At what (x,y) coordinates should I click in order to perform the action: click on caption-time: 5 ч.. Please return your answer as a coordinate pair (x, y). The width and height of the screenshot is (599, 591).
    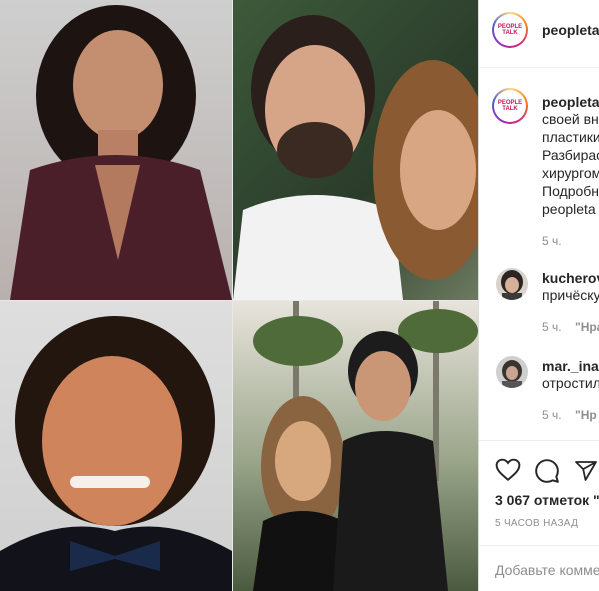
    Looking at the image, I should click on (552, 241).